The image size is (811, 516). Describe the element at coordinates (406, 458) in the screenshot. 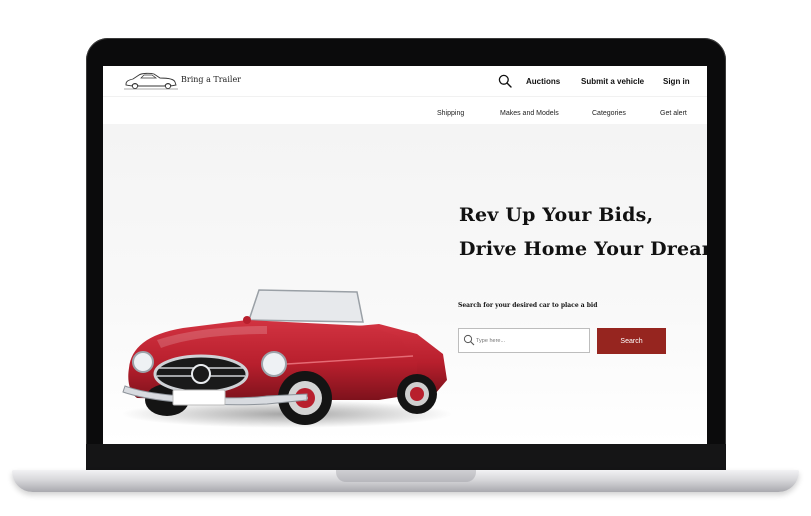

I see `screen-bezel-bottom` at that location.